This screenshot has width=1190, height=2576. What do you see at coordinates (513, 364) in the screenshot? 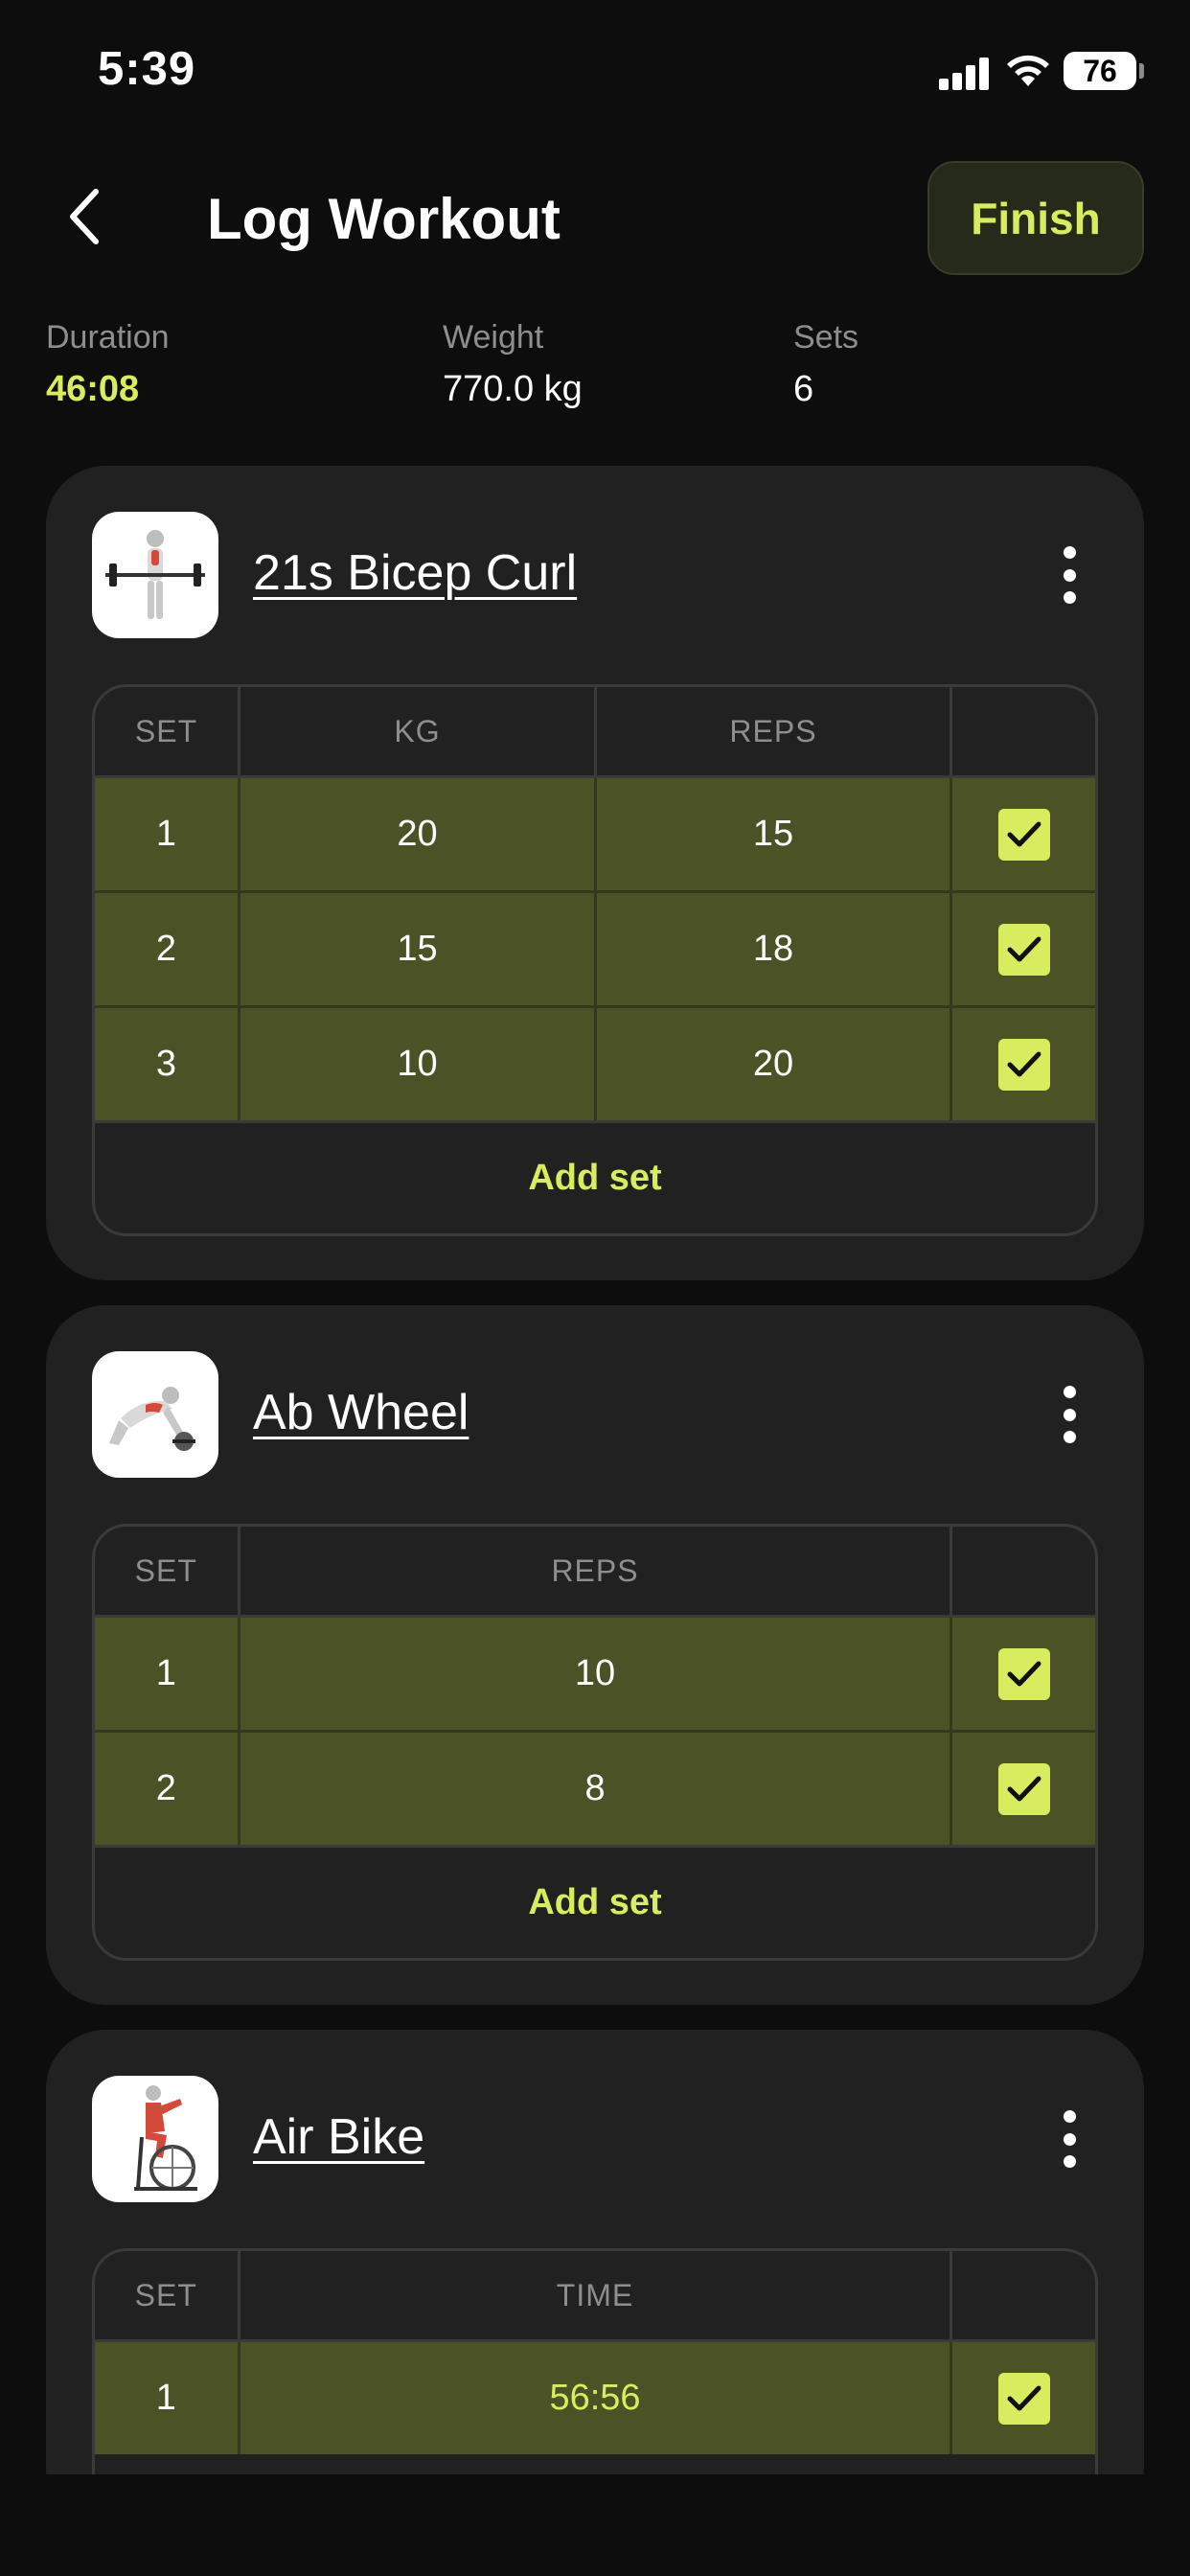
I see `stat-weight: Weight 770.0 kg` at bounding box center [513, 364].